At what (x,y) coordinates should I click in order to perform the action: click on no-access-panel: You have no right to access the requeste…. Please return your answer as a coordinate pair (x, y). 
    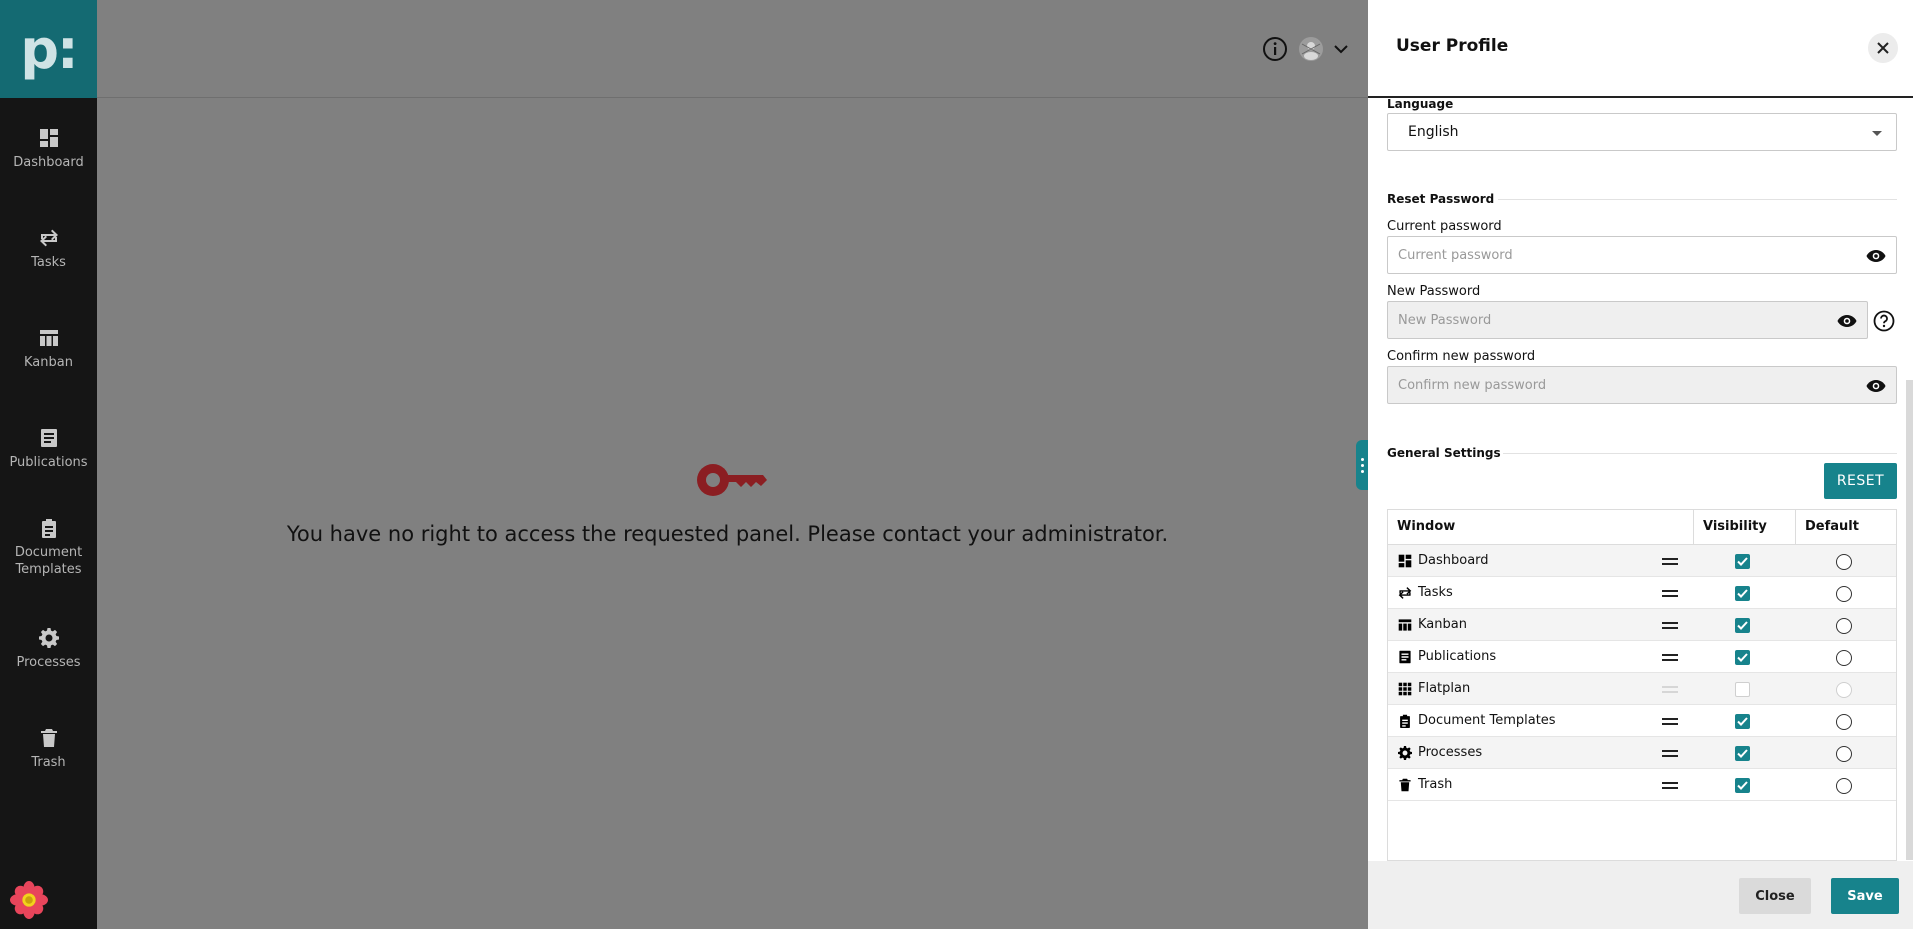
    Looking at the image, I should click on (732, 502).